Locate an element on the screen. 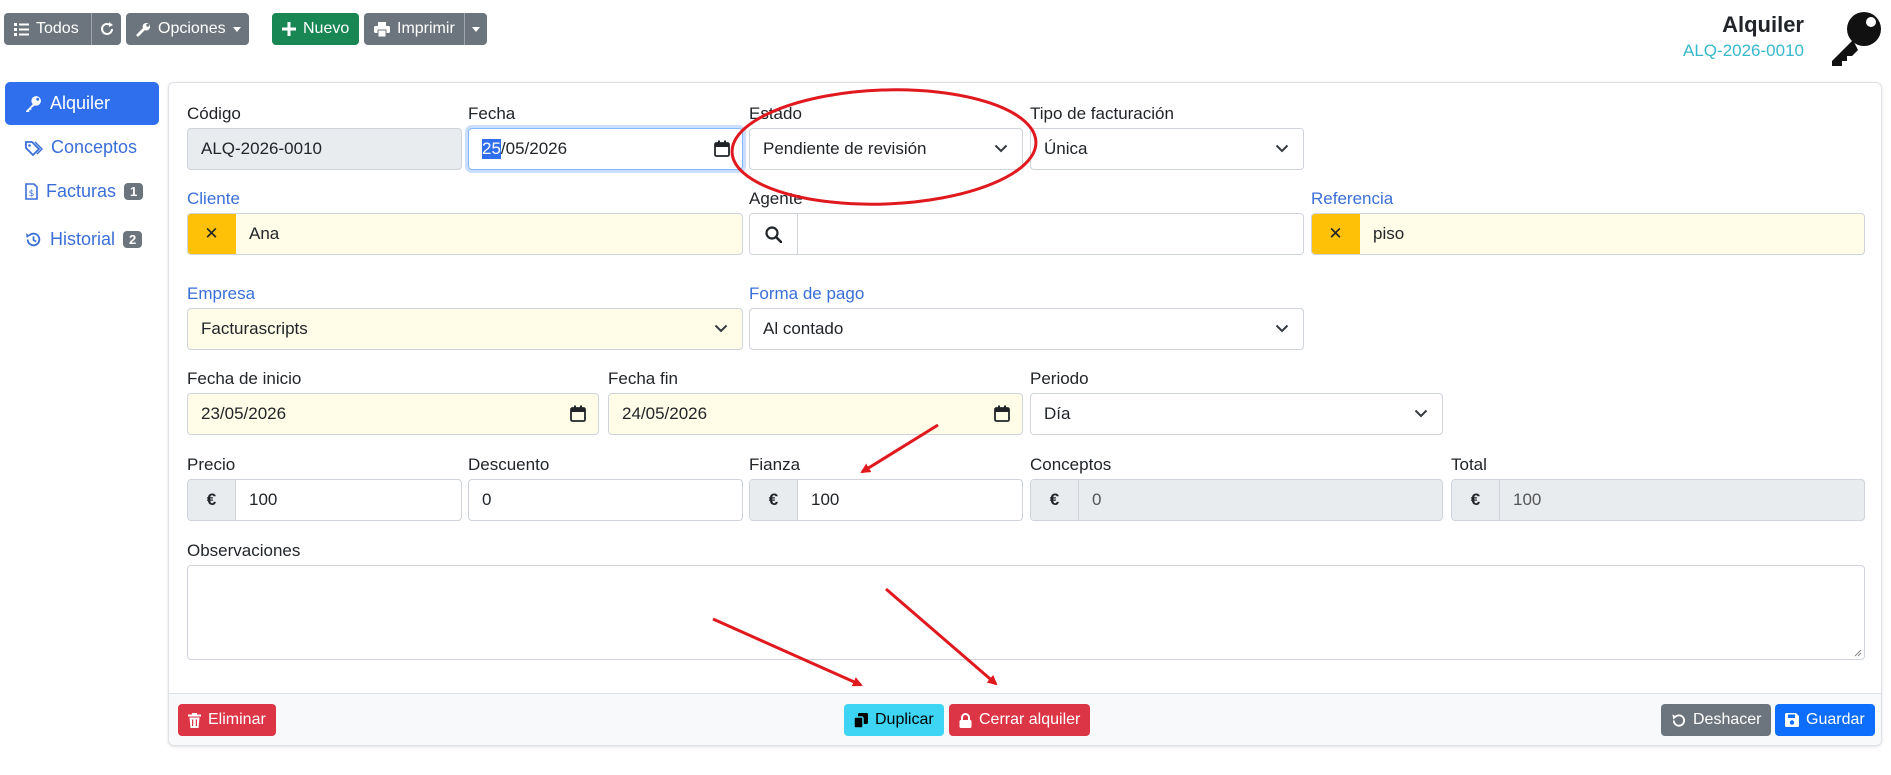  cliente-value: Ana is located at coordinates (264, 233).